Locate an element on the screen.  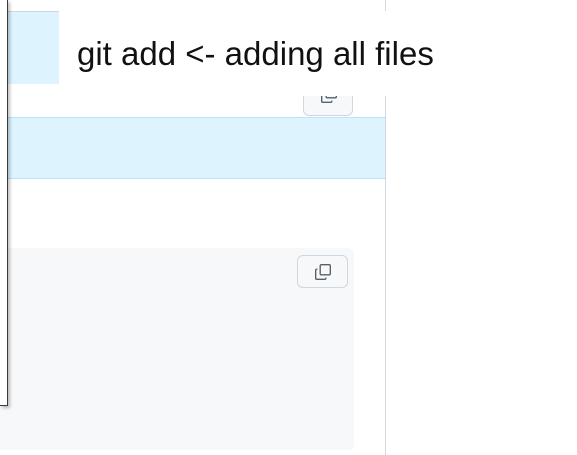
info-highlight is located at coordinates (29, 48).